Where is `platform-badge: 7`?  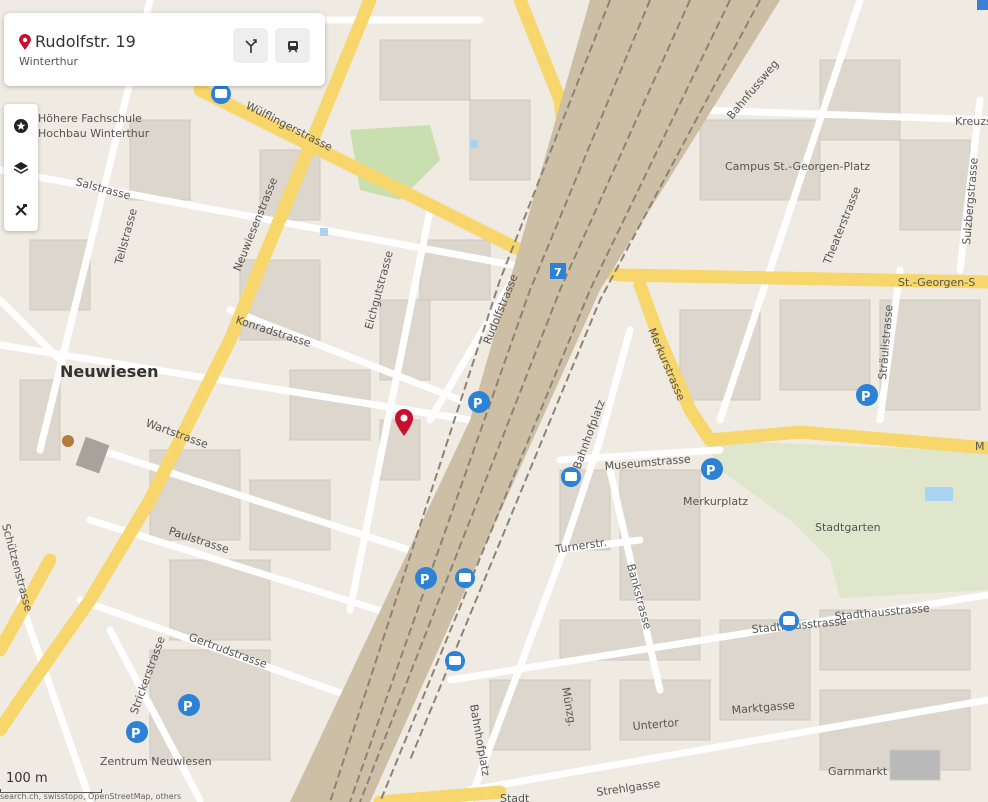 platform-badge: 7 is located at coordinates (558, 271).